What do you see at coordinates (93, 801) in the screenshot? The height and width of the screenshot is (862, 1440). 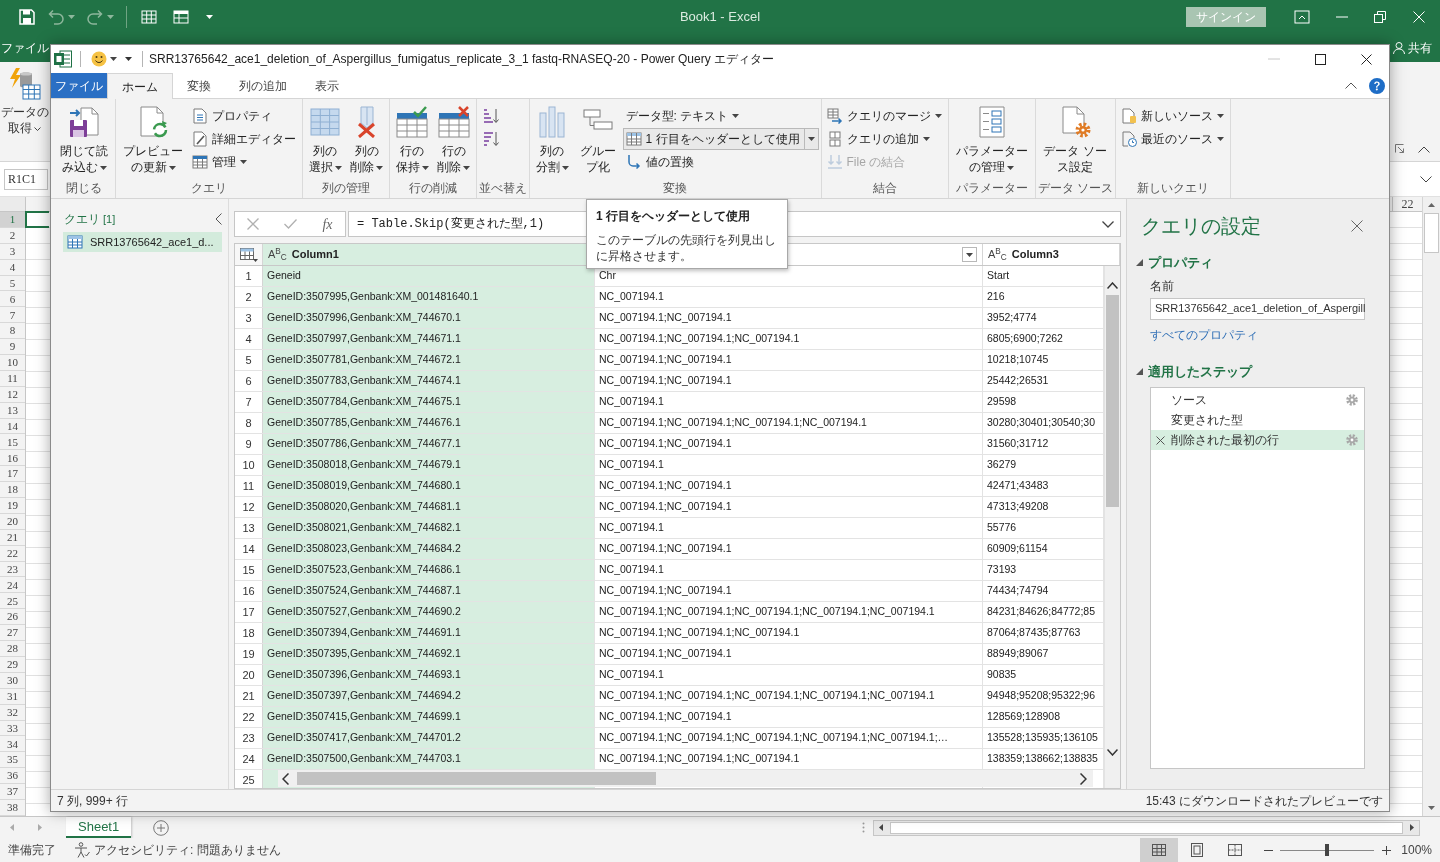 I see `status-summary: 7 列, 999+ 行` at bounding box center [93, 801].